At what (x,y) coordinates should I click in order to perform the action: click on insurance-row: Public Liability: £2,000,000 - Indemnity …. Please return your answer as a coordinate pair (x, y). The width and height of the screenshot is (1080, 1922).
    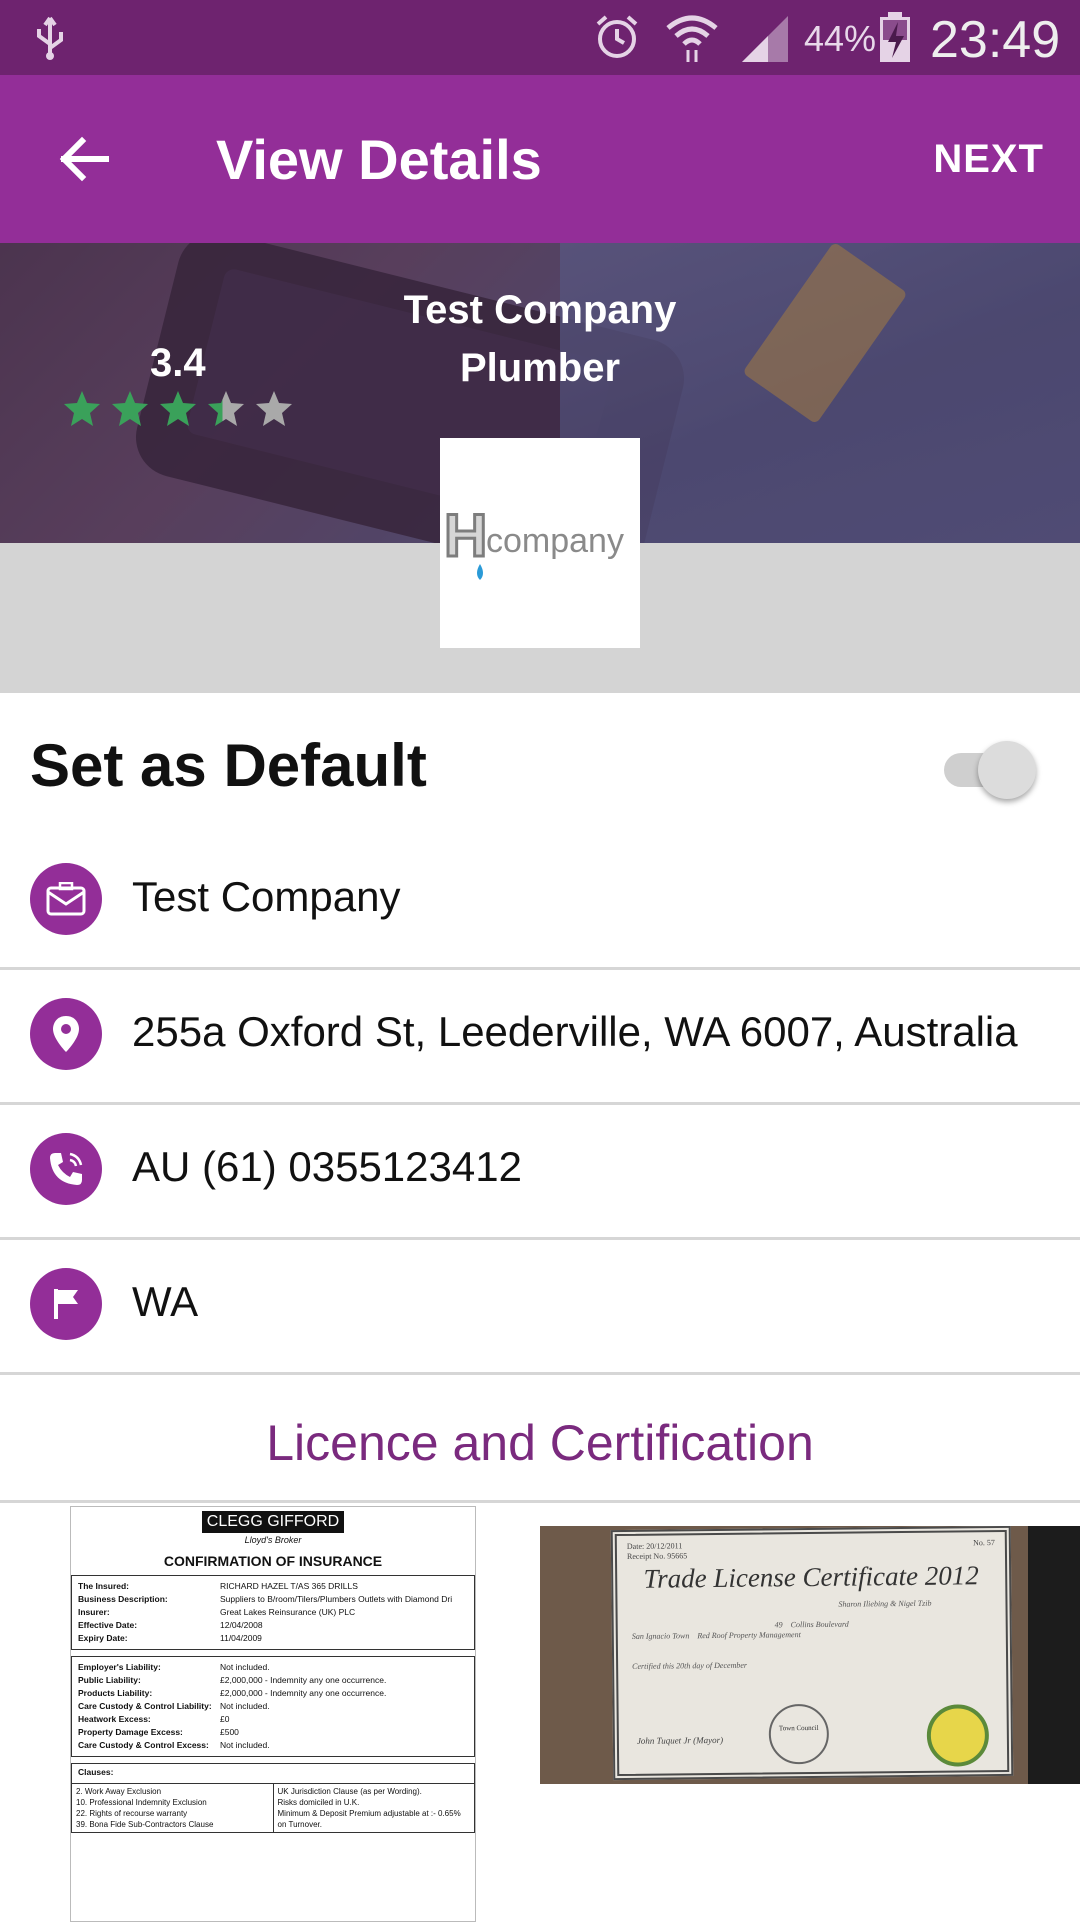
    Looking at the image, I should click on (273, 1680).